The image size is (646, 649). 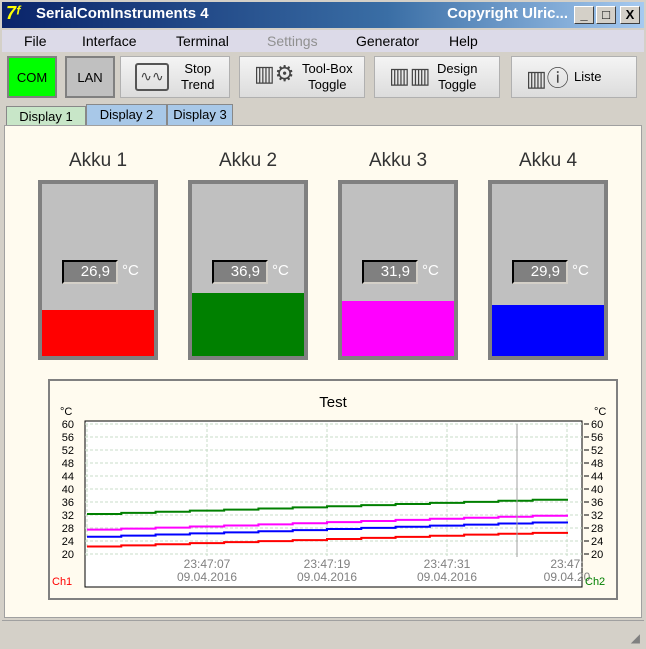 What do you see at coordinates (68, 438) in the screenshot?
I see `y-tick-left: 56` at bounding box center [68, 438].